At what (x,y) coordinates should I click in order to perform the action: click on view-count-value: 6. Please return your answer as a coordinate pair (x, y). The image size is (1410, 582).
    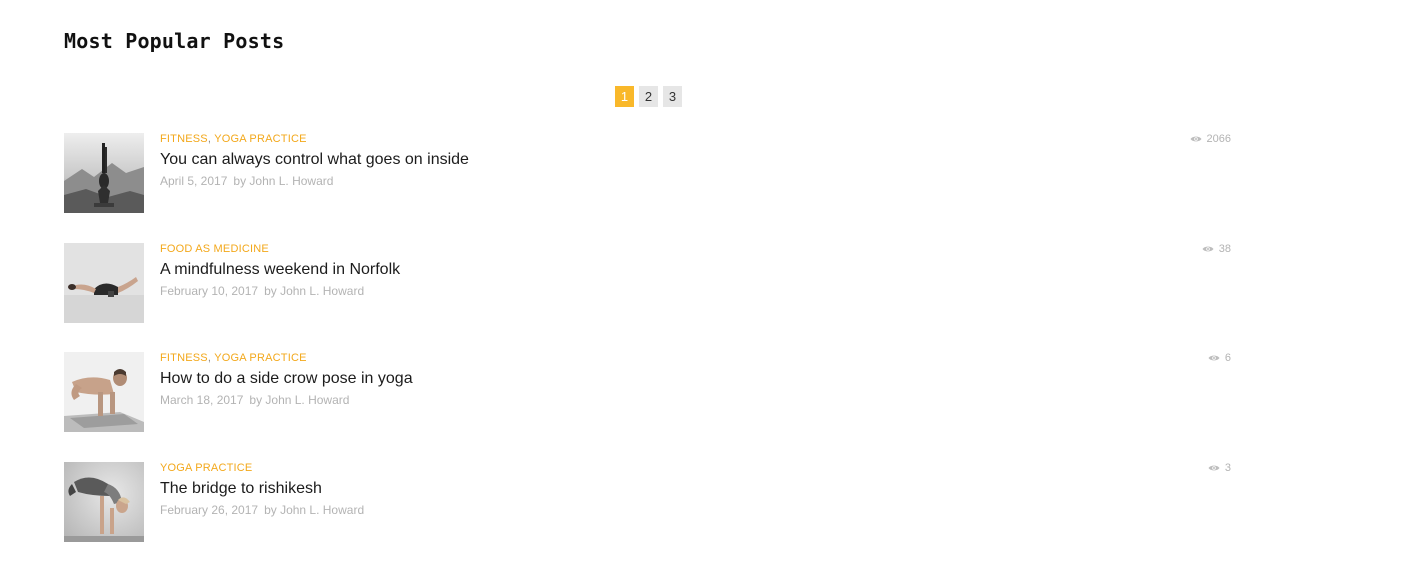
    Looking at the image, I should click on (1227, 358).